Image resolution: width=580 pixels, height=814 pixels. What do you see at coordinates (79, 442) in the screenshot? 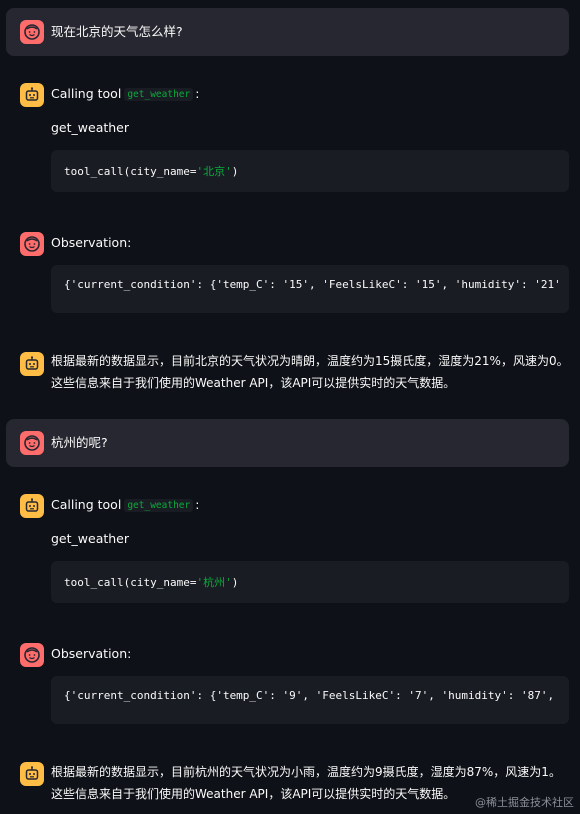
I see `user-message-text: 杭州的呢?` at bounding box center [79, 442].